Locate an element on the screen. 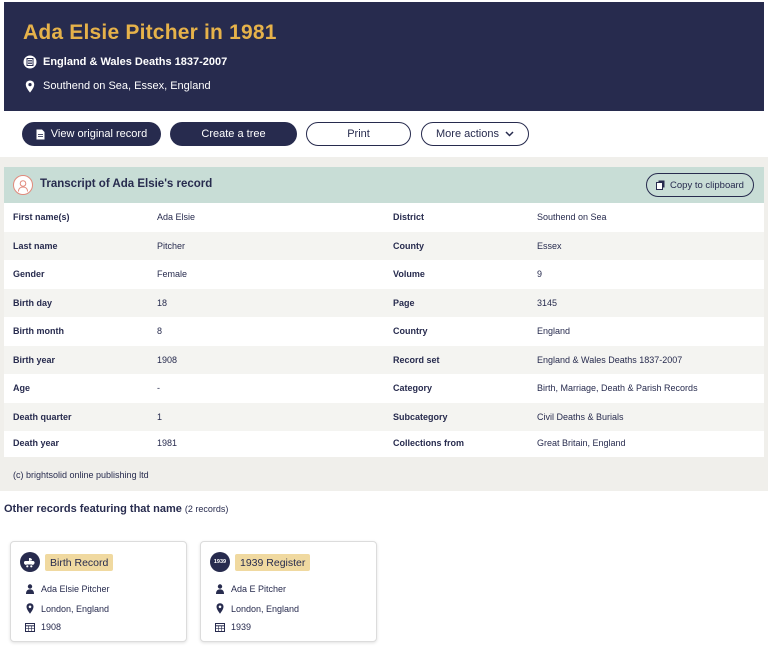 The image size is (768, 647). card-name-line: Ada E Pitcher is located at coordinates (250, 589).